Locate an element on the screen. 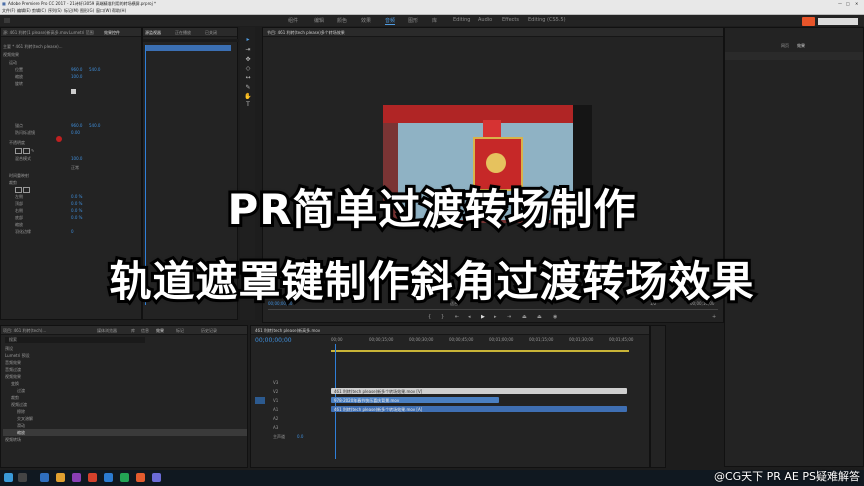 The width and height of the screenshot is (864, 486). ellipse-mask-icon is located at coordinates (18, 151).